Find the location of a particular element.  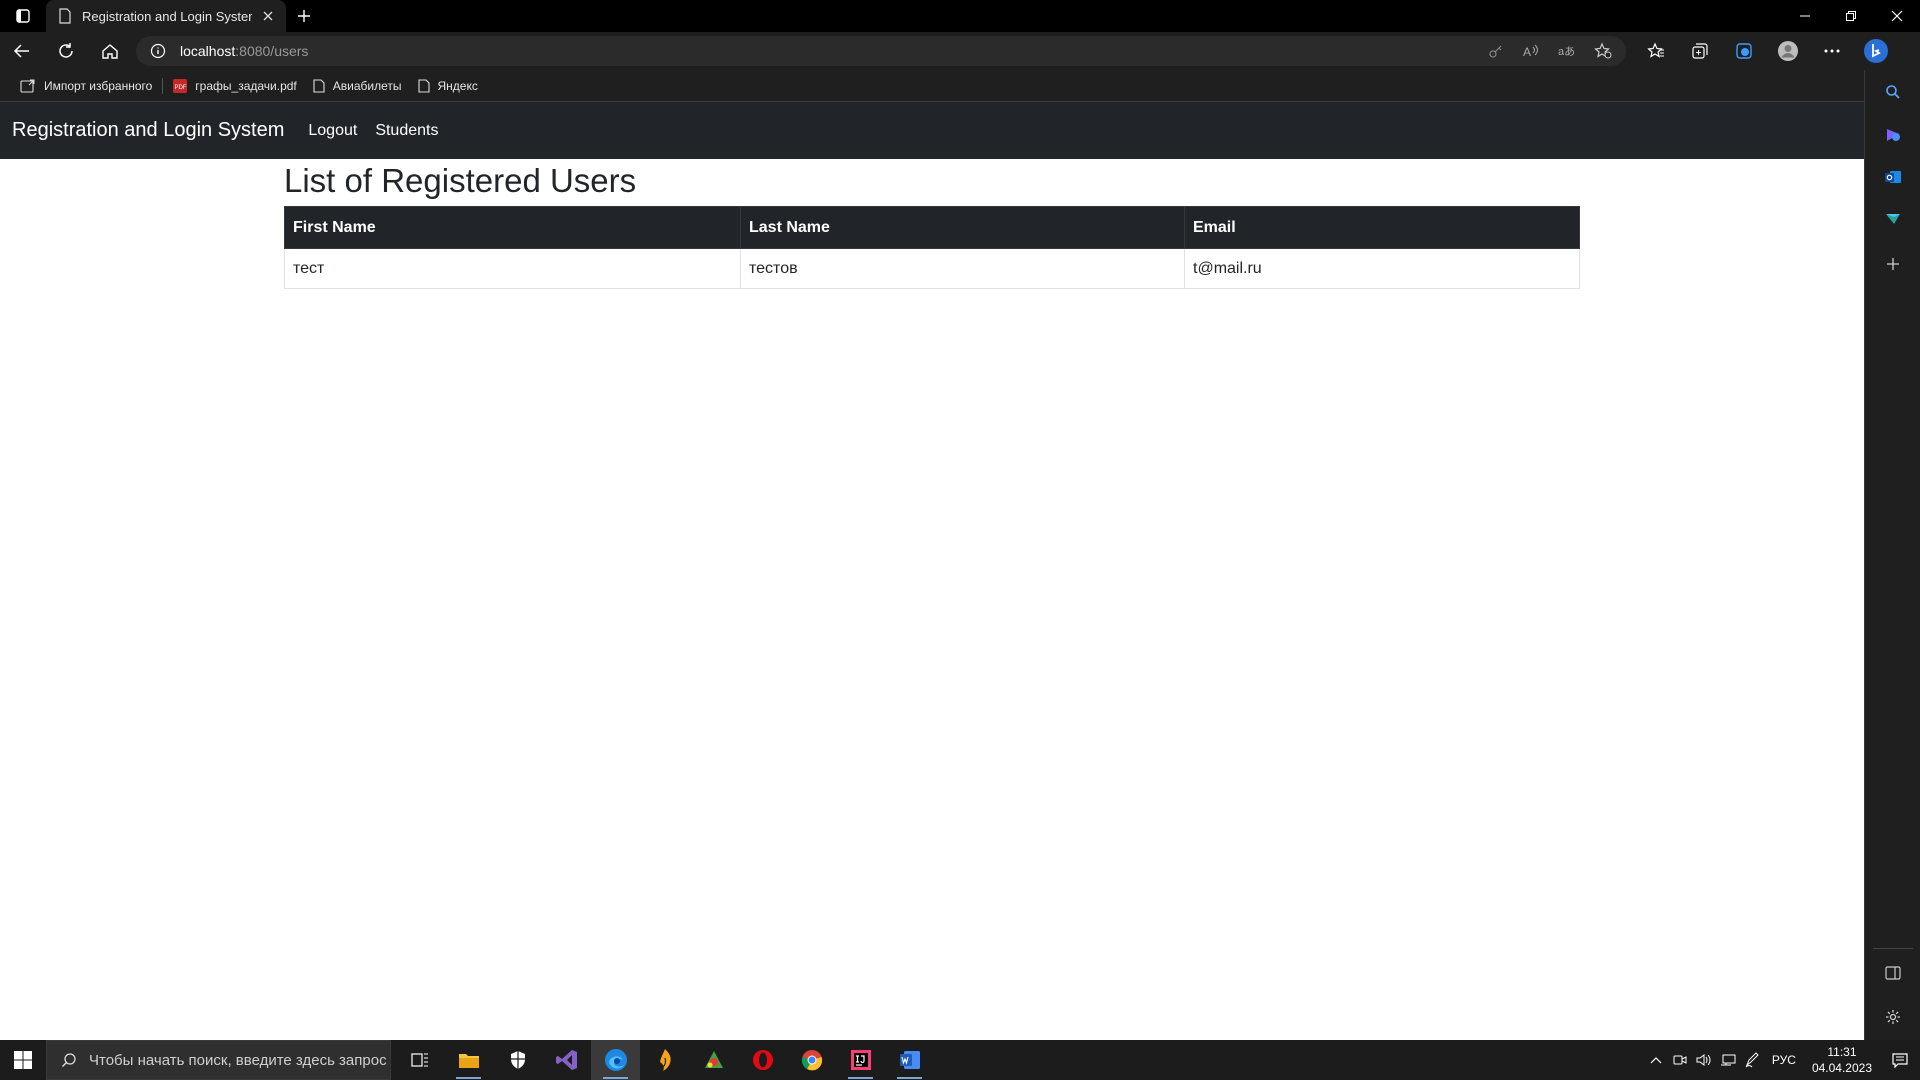

outlook-icon is located at coordinates (1893, 177).